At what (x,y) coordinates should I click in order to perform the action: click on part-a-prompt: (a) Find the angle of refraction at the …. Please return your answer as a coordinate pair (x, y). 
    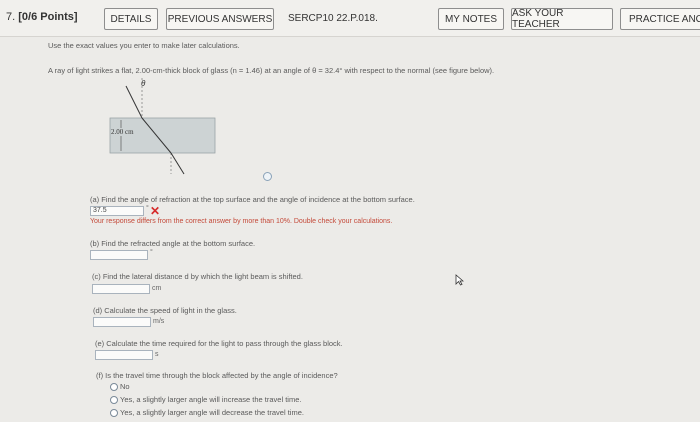
    Looking at the image, I should click on (252, 199).